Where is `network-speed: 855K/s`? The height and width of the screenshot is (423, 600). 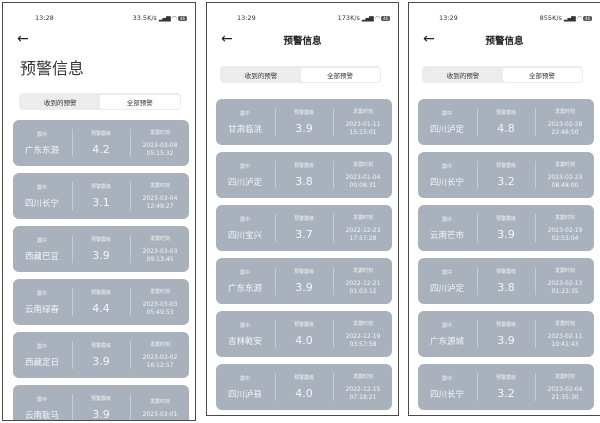 network-speed: 855K/s is located at coordinates (550, 18).